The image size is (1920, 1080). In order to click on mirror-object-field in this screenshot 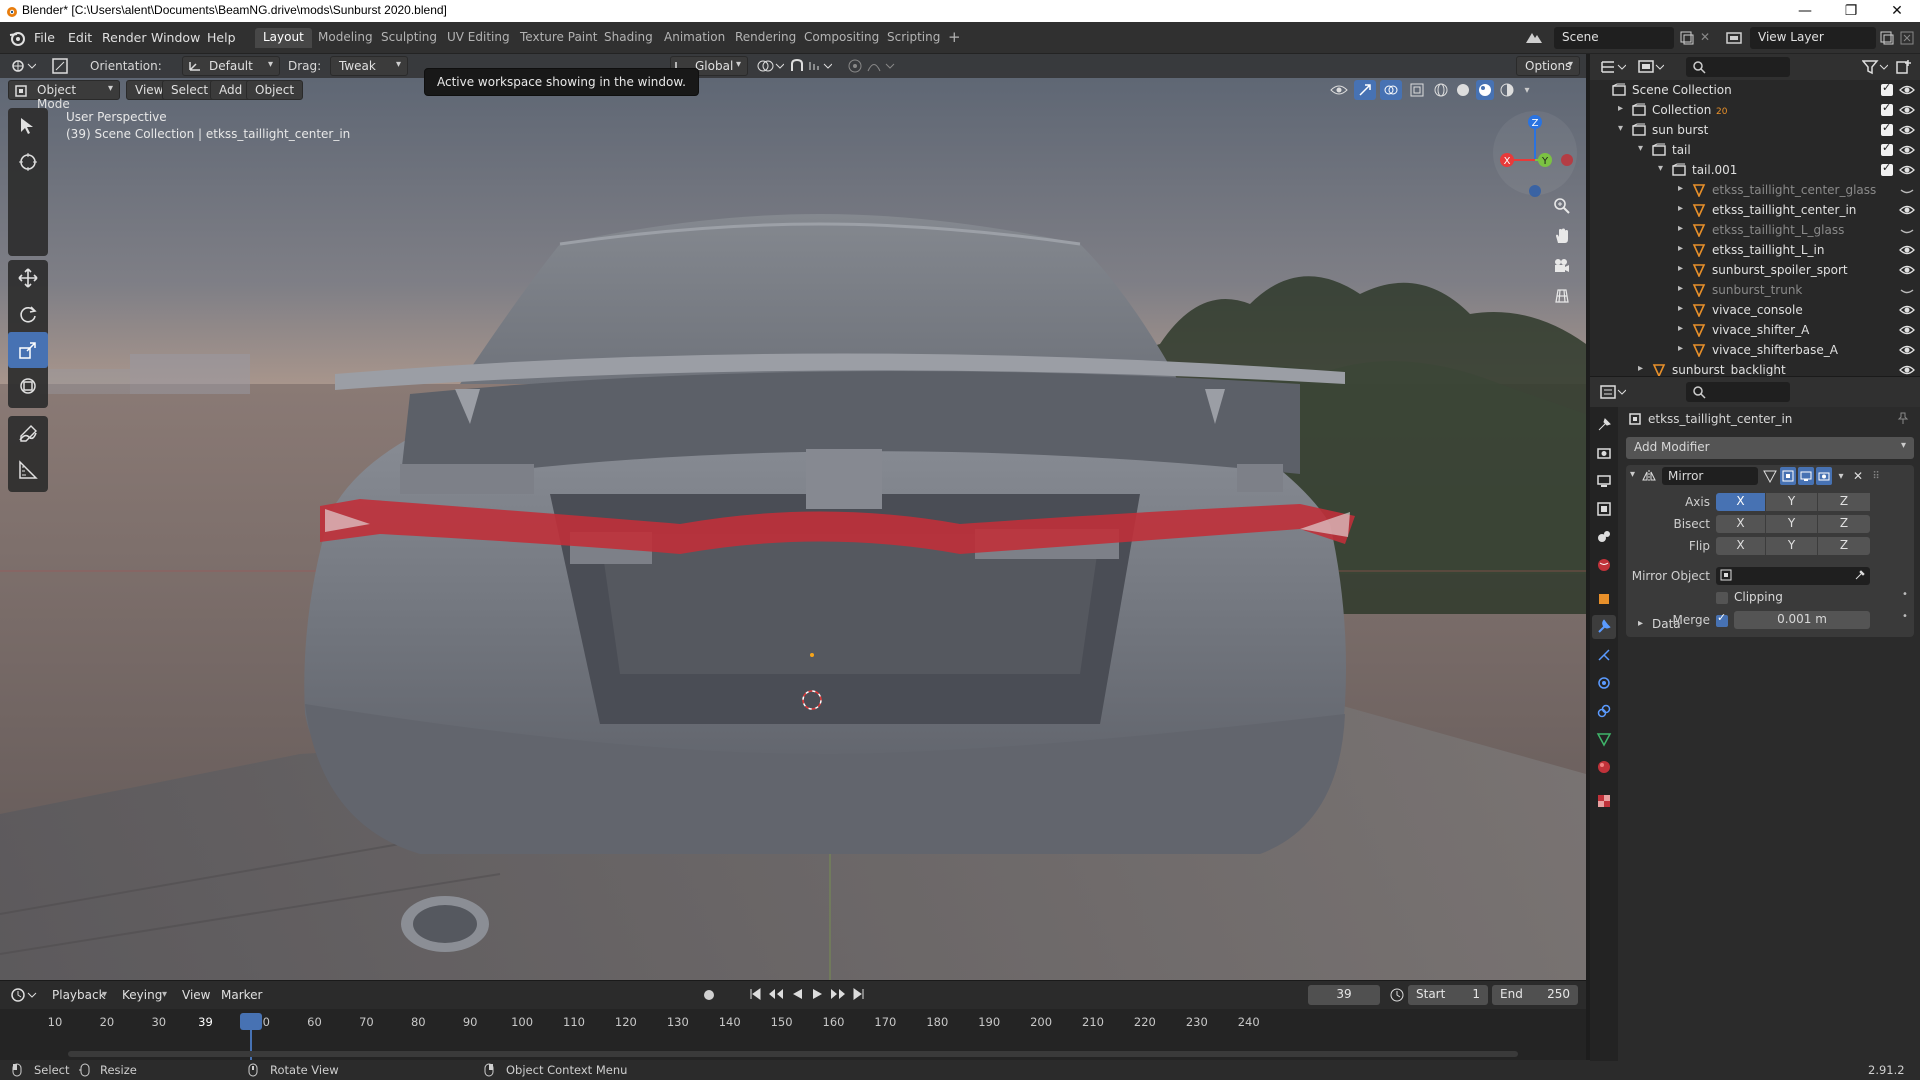, I will do `click(1793, 576)`.